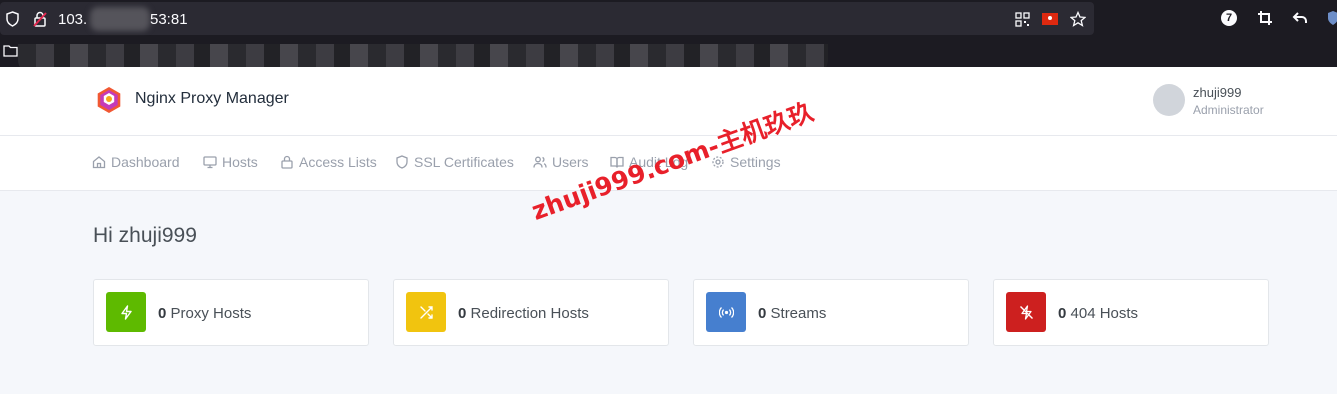  I want to click on monitor-icon, so click(210, 162).